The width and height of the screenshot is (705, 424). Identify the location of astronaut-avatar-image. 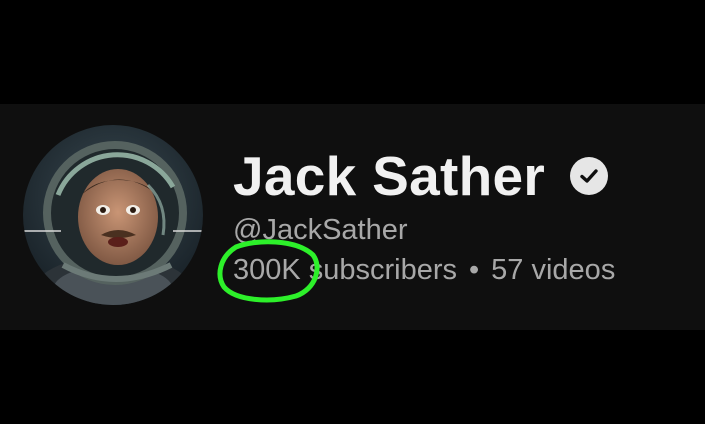
(113, 215).